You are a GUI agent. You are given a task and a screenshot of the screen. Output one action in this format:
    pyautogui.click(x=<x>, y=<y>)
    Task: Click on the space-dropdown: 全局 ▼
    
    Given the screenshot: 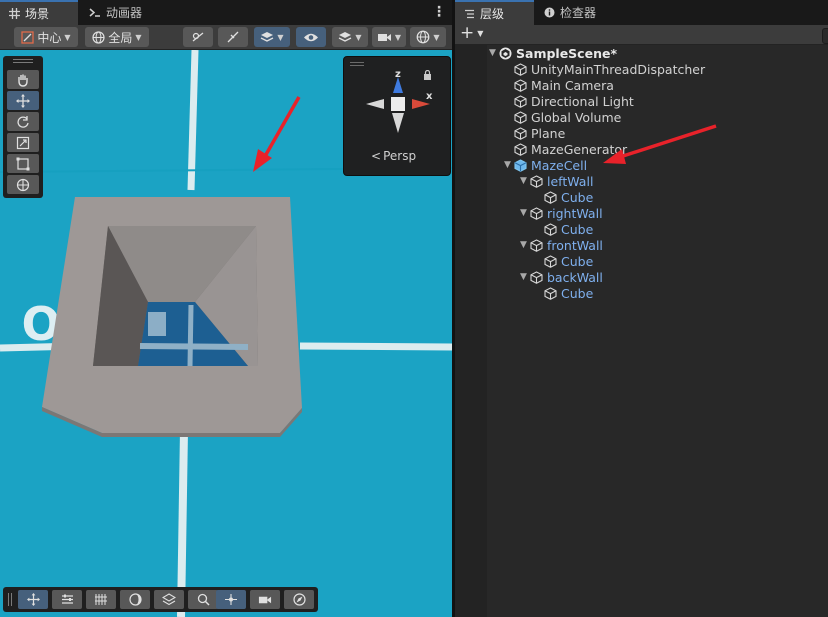 What is the action you would take?
    pyautogui.click(x=117, y=37)
    